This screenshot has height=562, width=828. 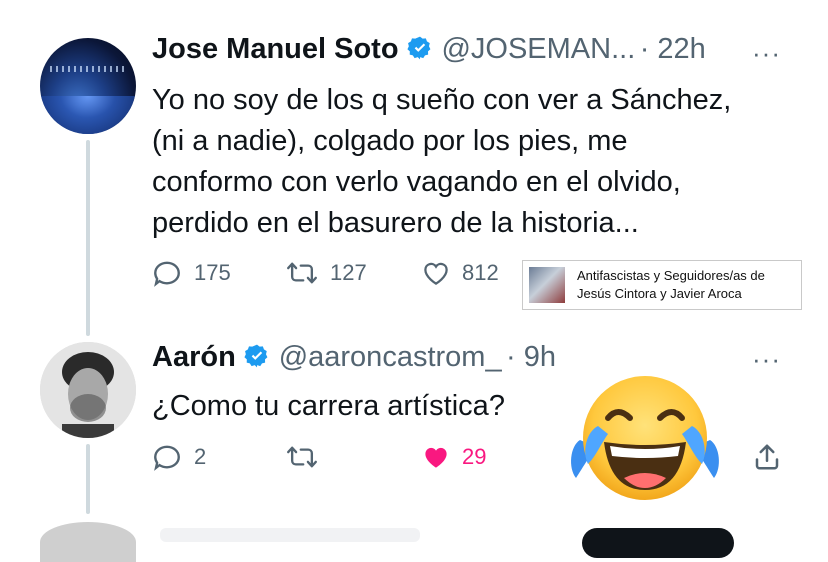 I want to click on tweet1-author-name: Jose Manuel Soto, so click(x=275, y=49).